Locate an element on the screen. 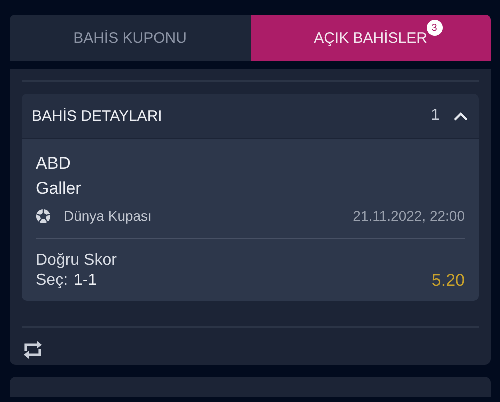 This screenshot has height=402, width=500. team-name: ABD is located at coordinates (54, 164).